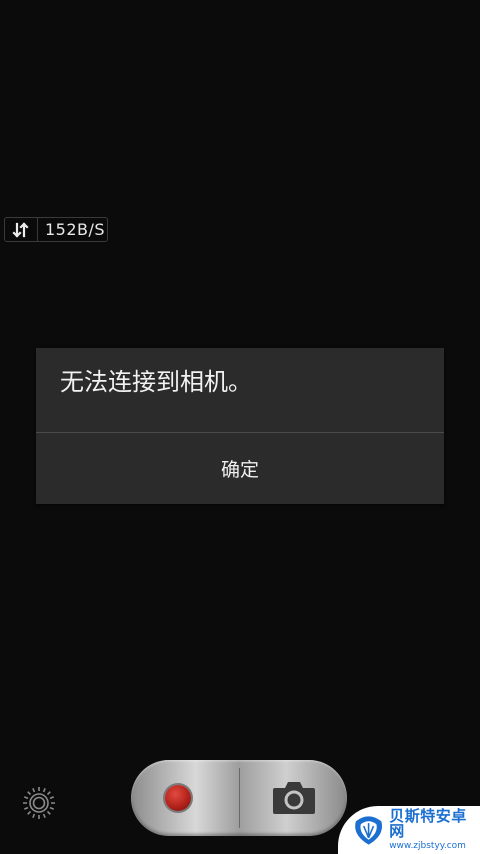  I want to click on capture-controls, so click(239, 798).